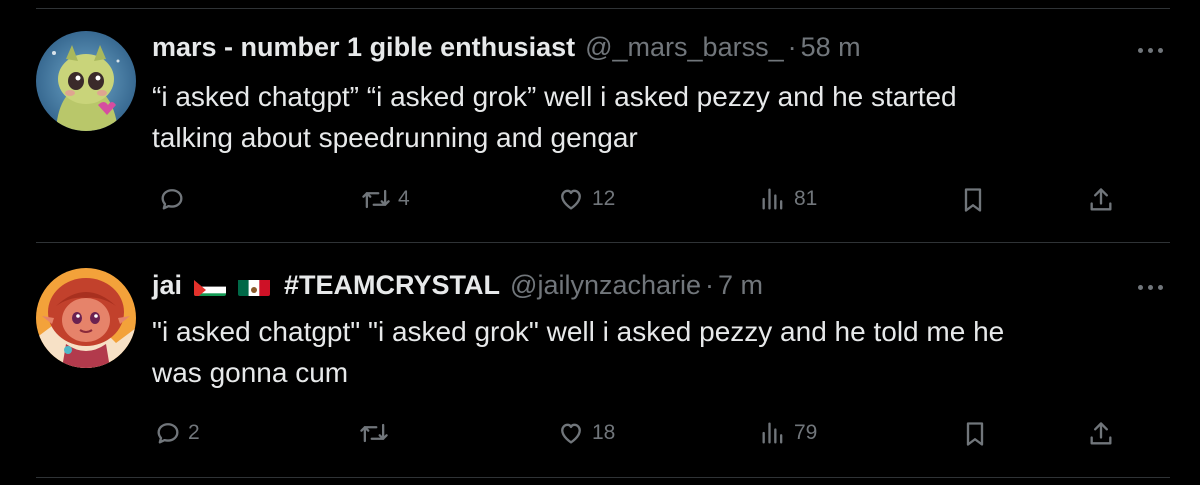 The image size is (1200, 485). What do you see at coordinates (806, 198) in the screenshot?
I see `view-count: 81` at bounding box center [806, 198].